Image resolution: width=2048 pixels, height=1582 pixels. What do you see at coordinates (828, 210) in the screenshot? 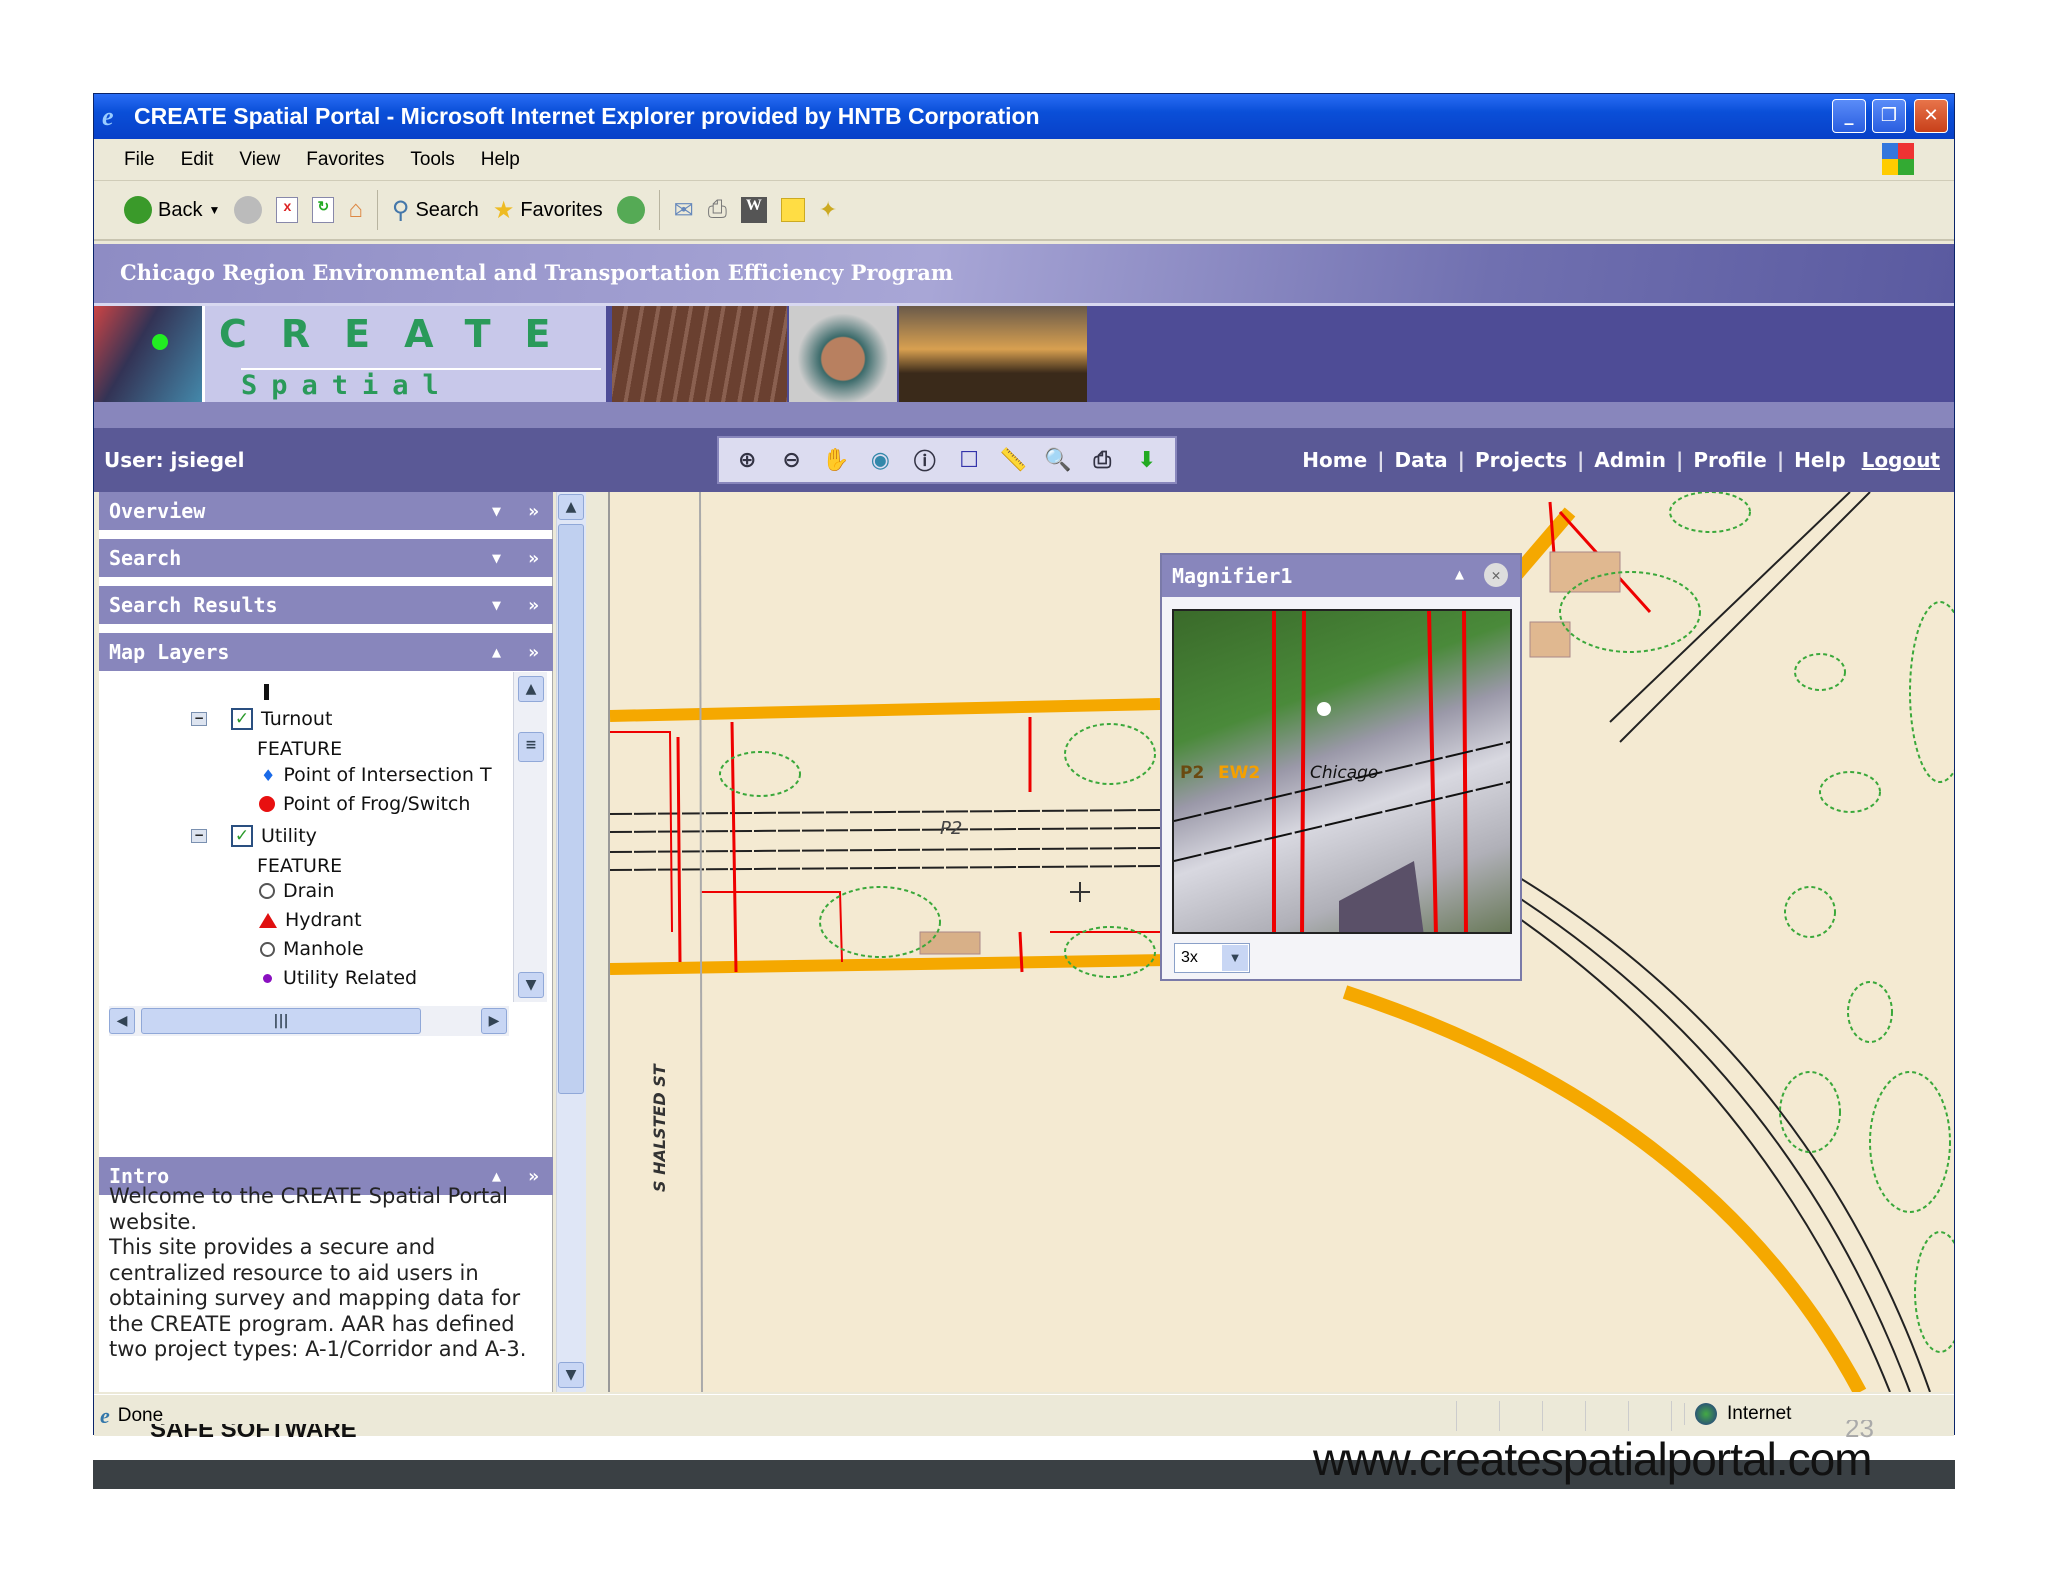
I see `messenger-icon: ✦` at bounding box center [828, 210].